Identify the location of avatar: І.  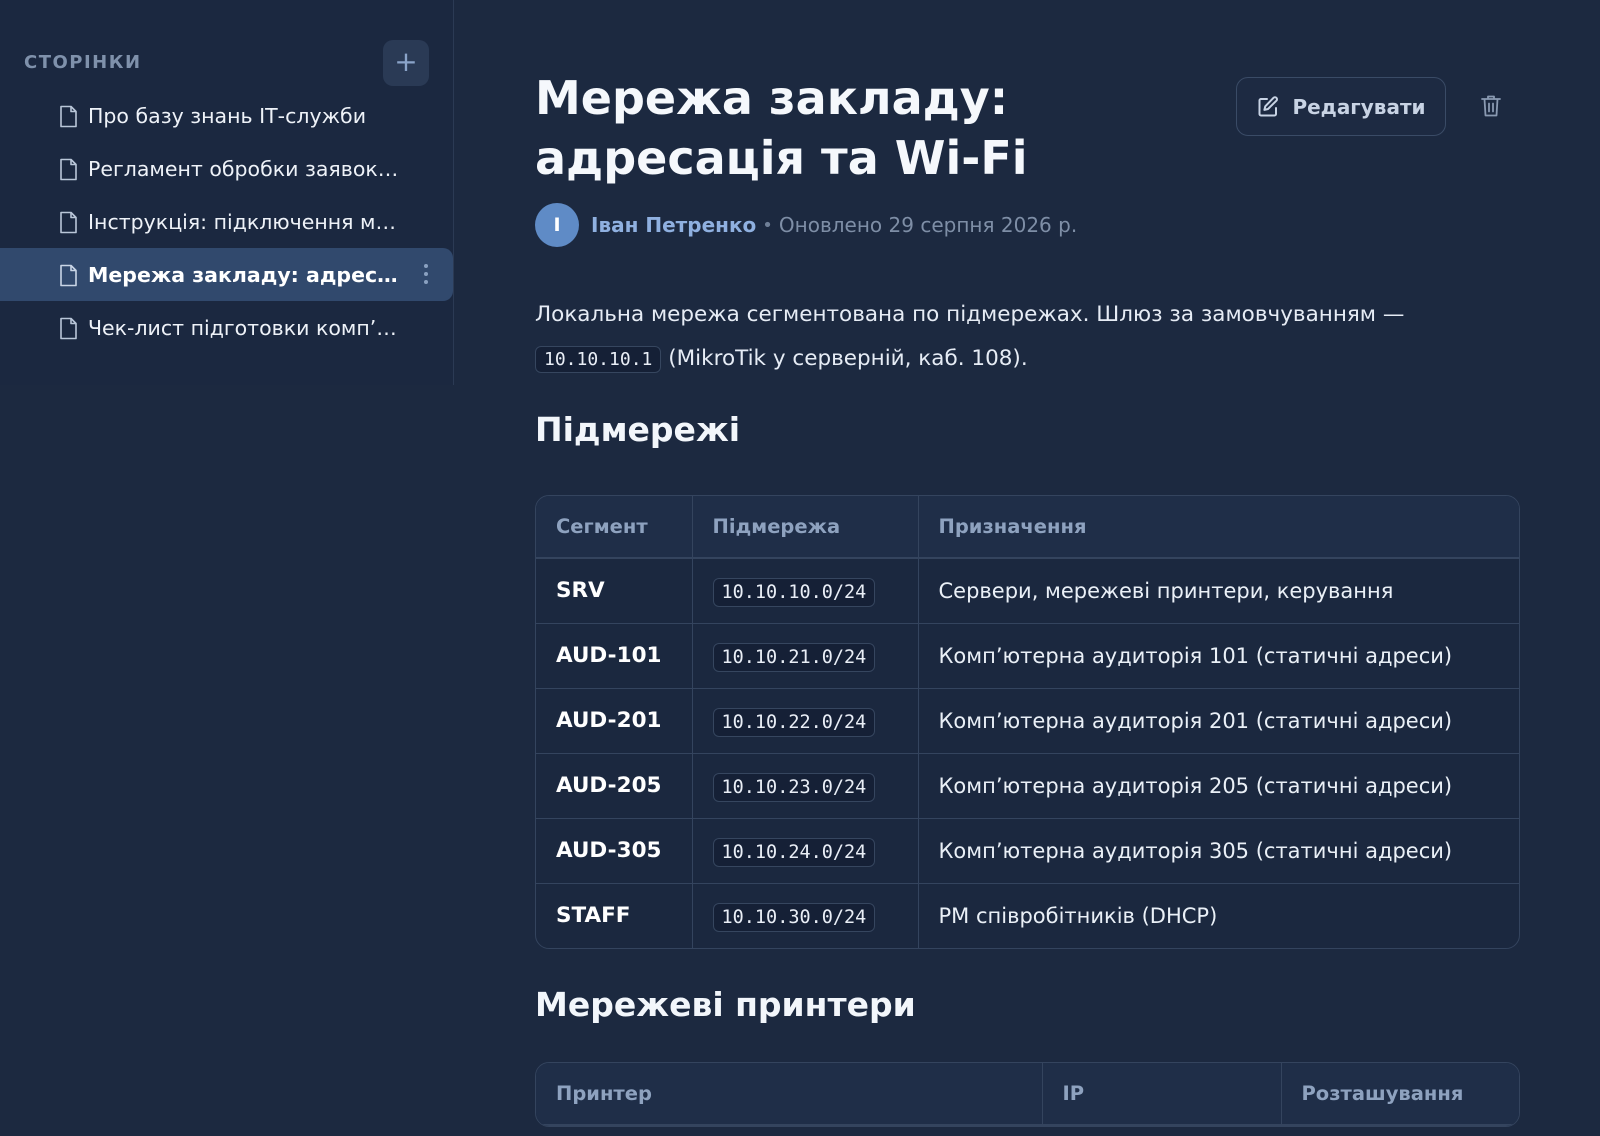
(557, 225).